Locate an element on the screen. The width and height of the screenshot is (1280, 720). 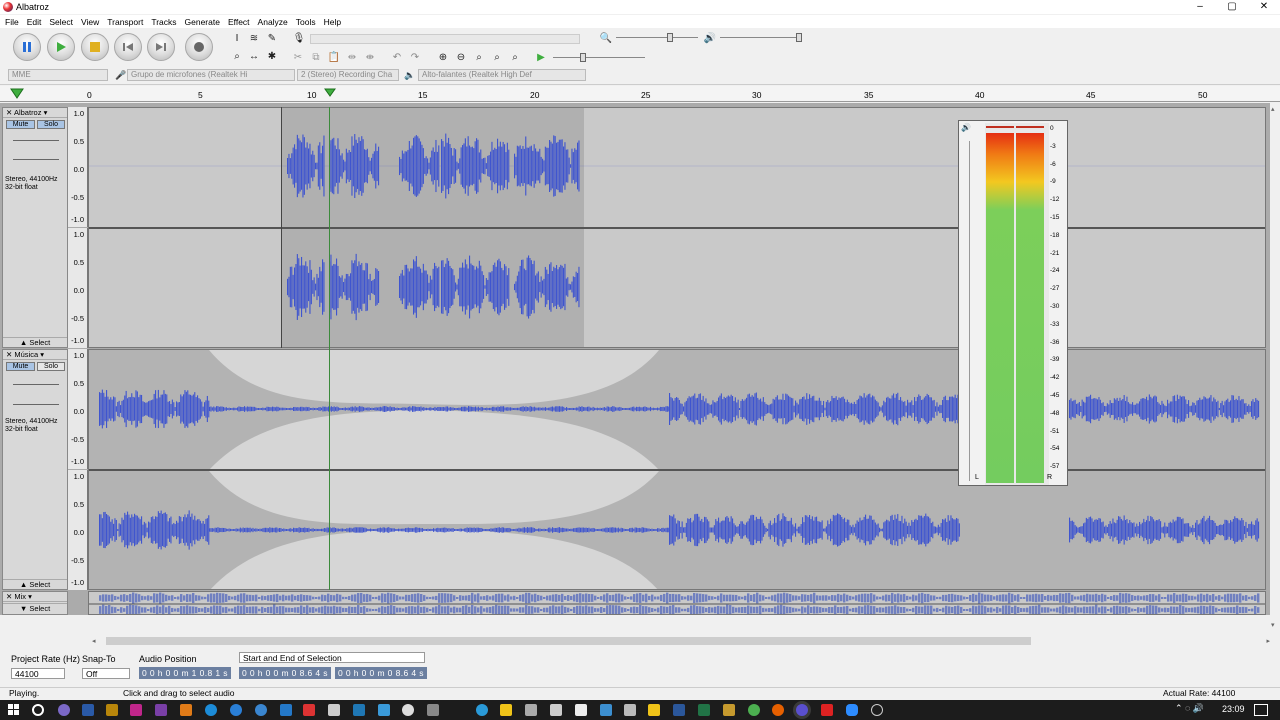
fit-selection-icon: ⌕ is located at coordinates (479, 57).